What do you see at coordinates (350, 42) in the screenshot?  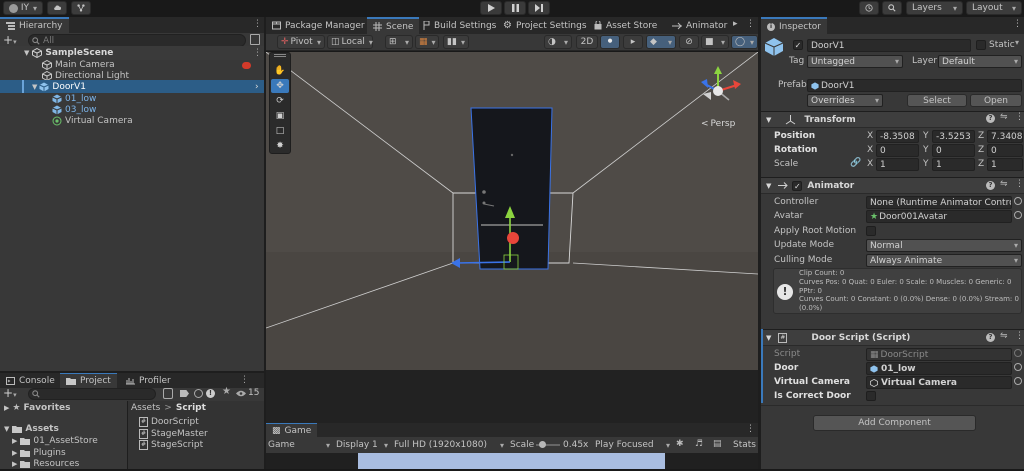 I see `local-dropdown: ◫ Local` at bounding box center [350, 42].